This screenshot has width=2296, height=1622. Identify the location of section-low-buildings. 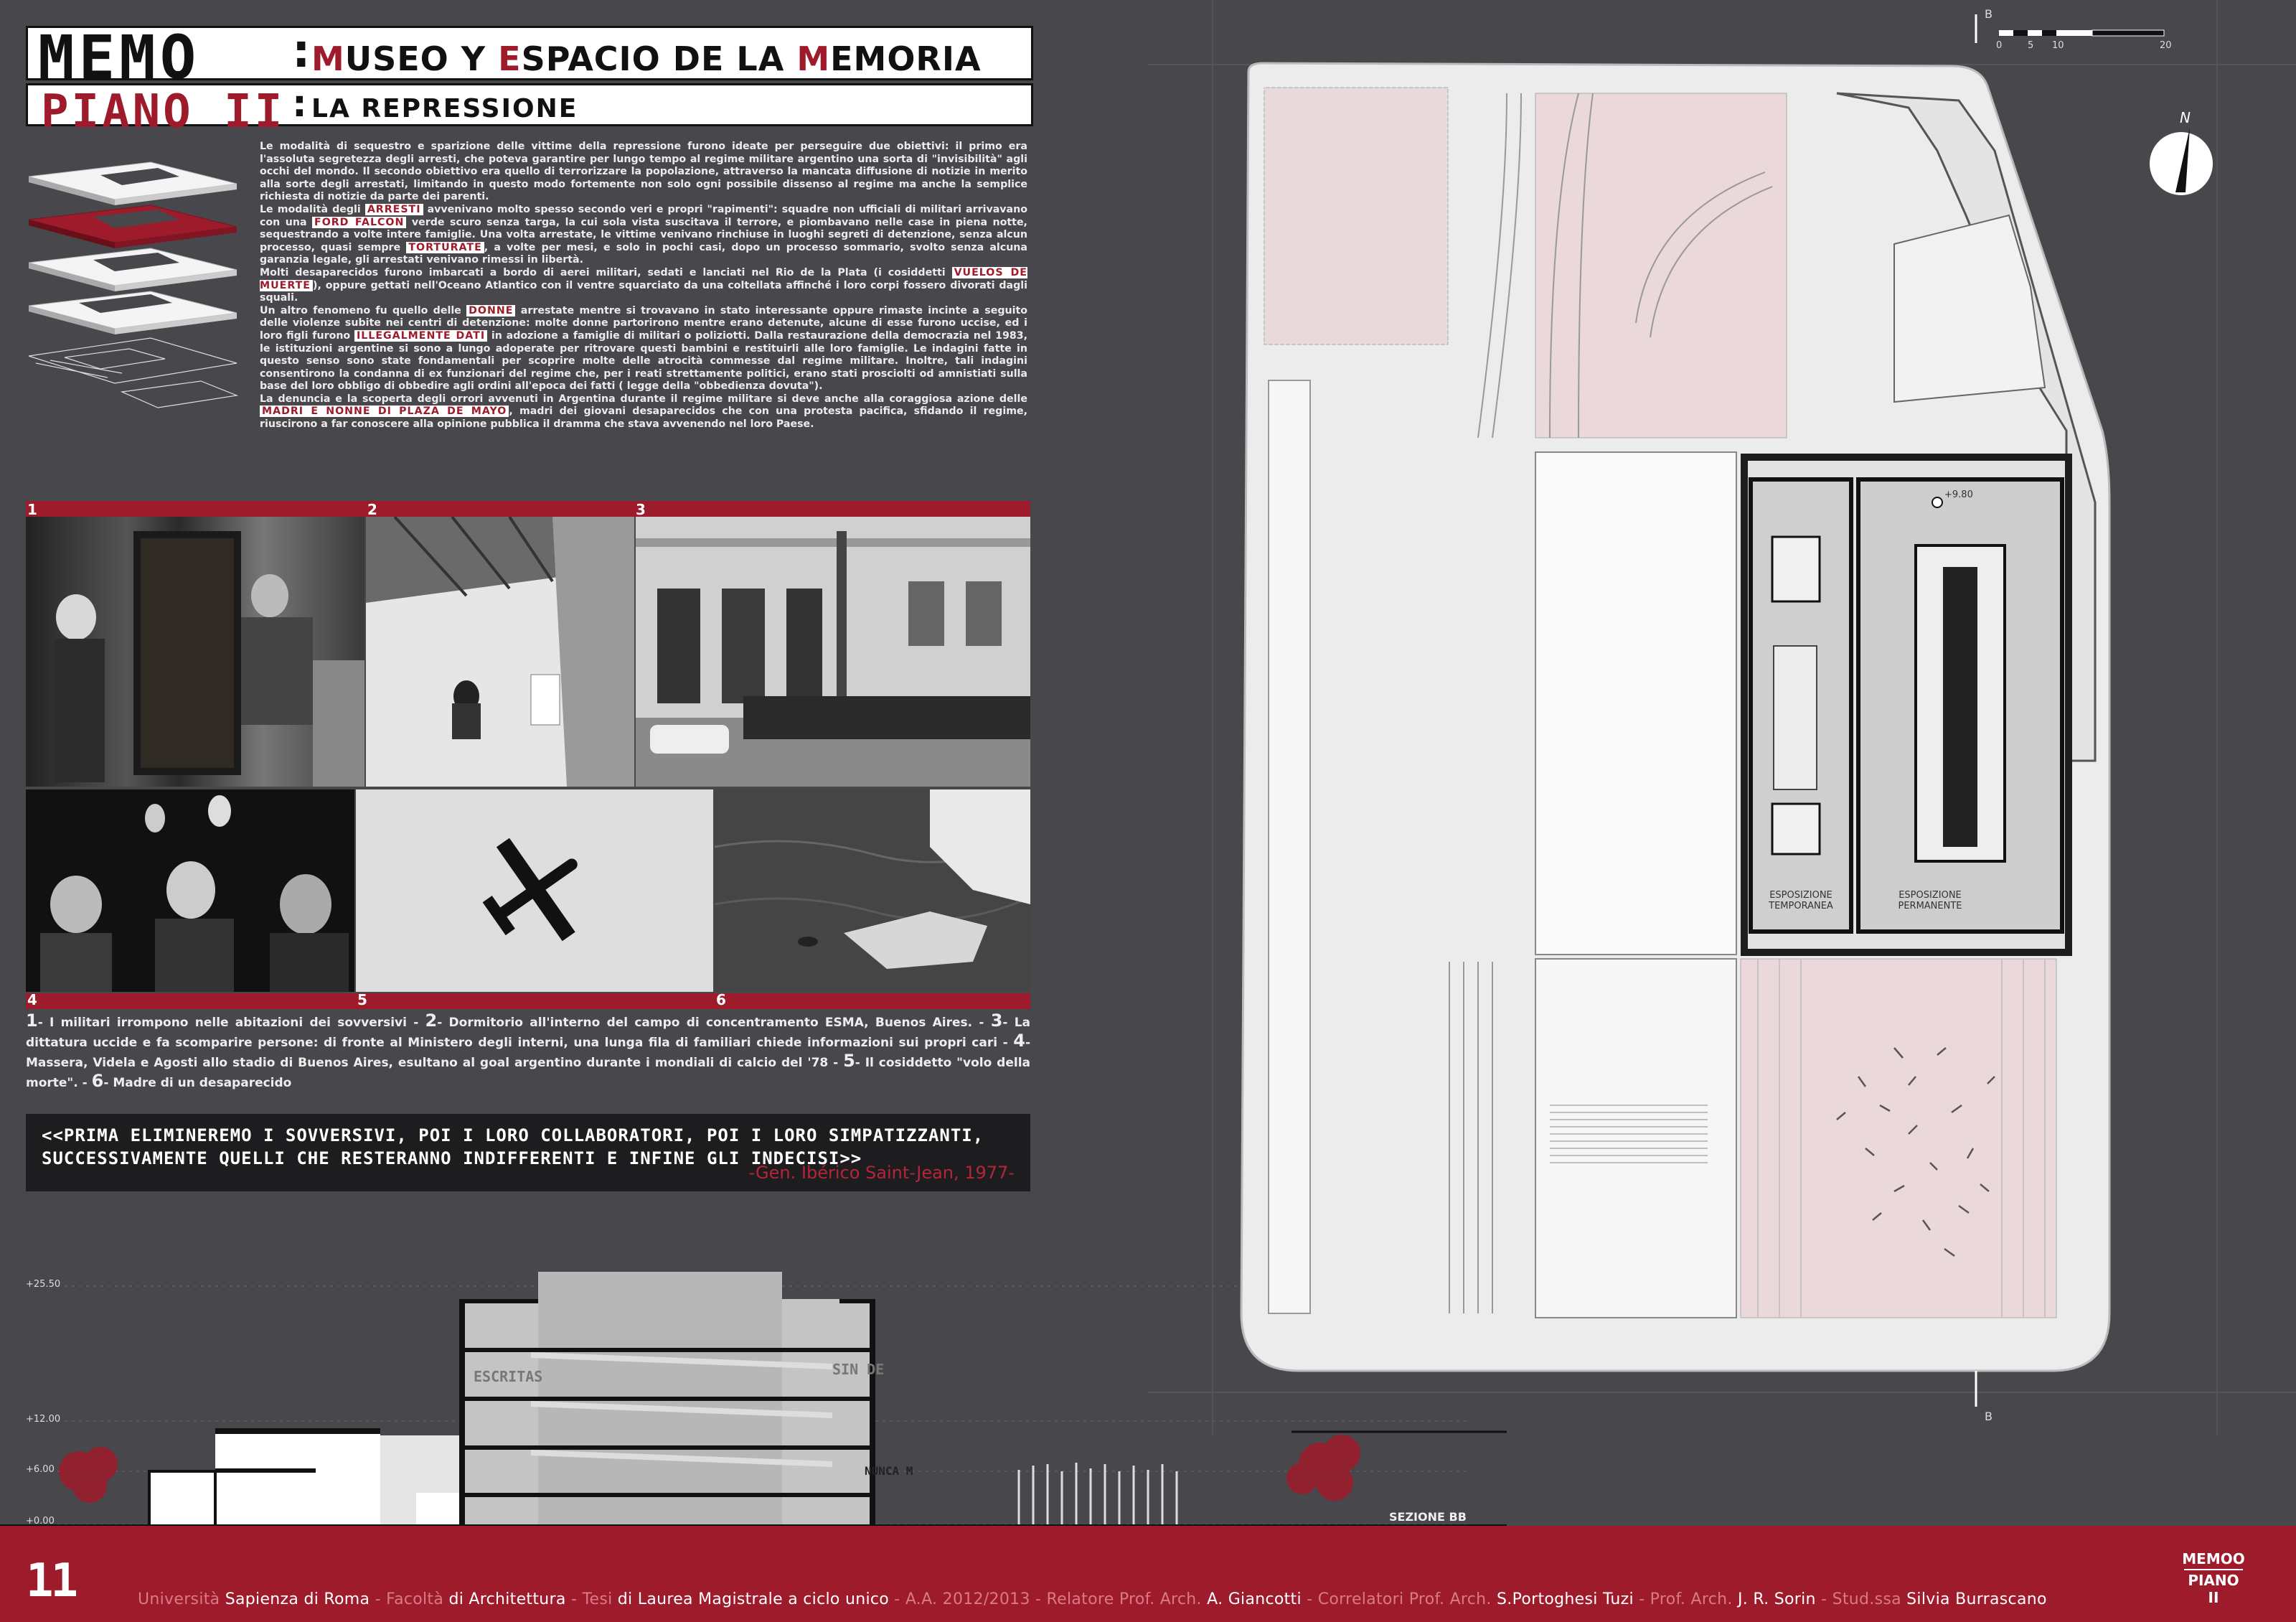
(304, 1478).